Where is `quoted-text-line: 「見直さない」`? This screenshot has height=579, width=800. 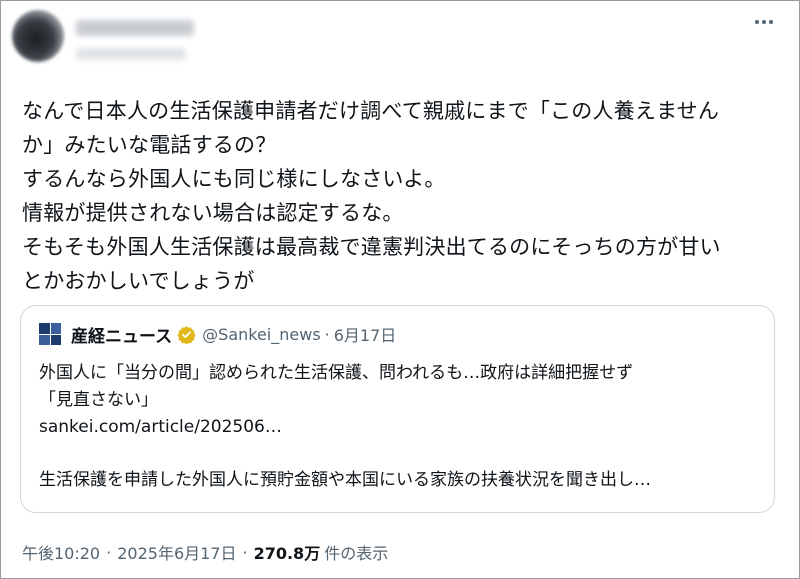 quoted-text-line: 「見直さない」 is located at coordinates (98, 400).